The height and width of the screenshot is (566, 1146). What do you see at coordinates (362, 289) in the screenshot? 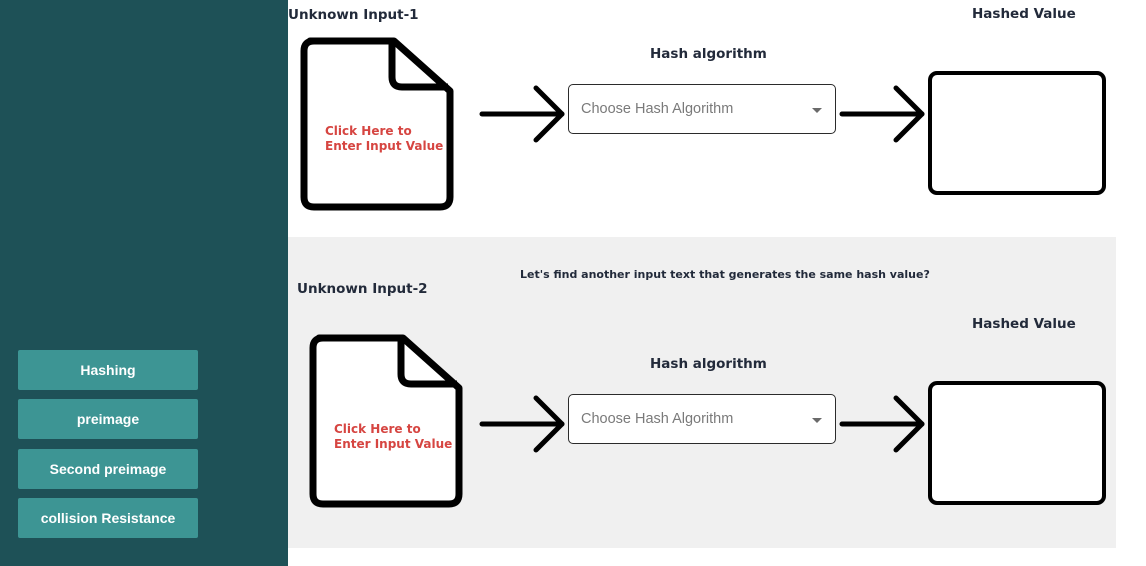
I see `unknown-input-2-title: Unknown Input-2` at bounding box center [362, 289].